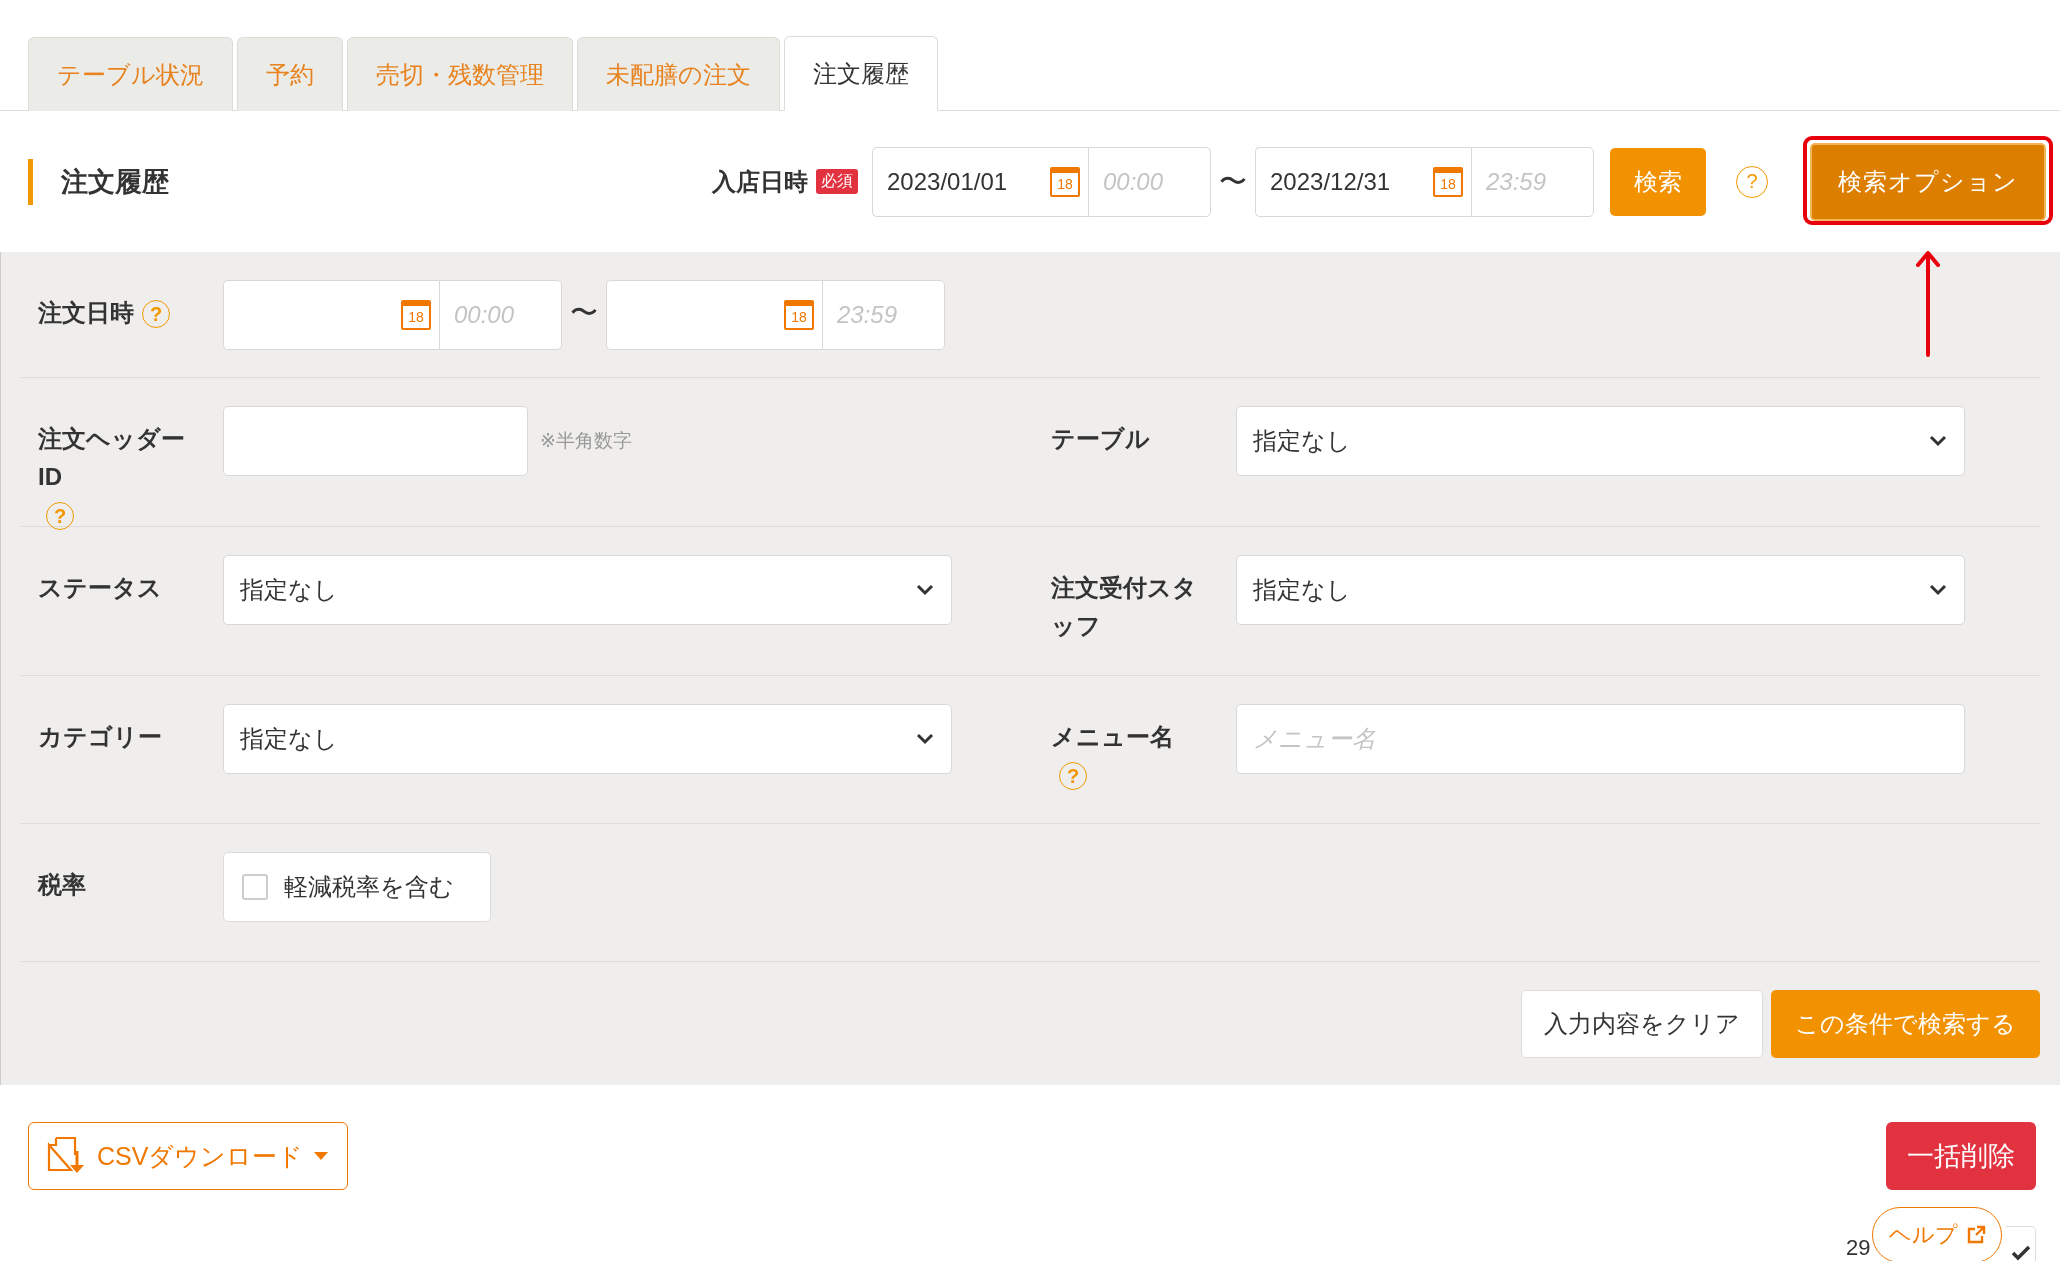 Image resolution: width=2060 pixels, height=1261 pixels. I want to click on tab: テーブル状況, so click(130, 74).